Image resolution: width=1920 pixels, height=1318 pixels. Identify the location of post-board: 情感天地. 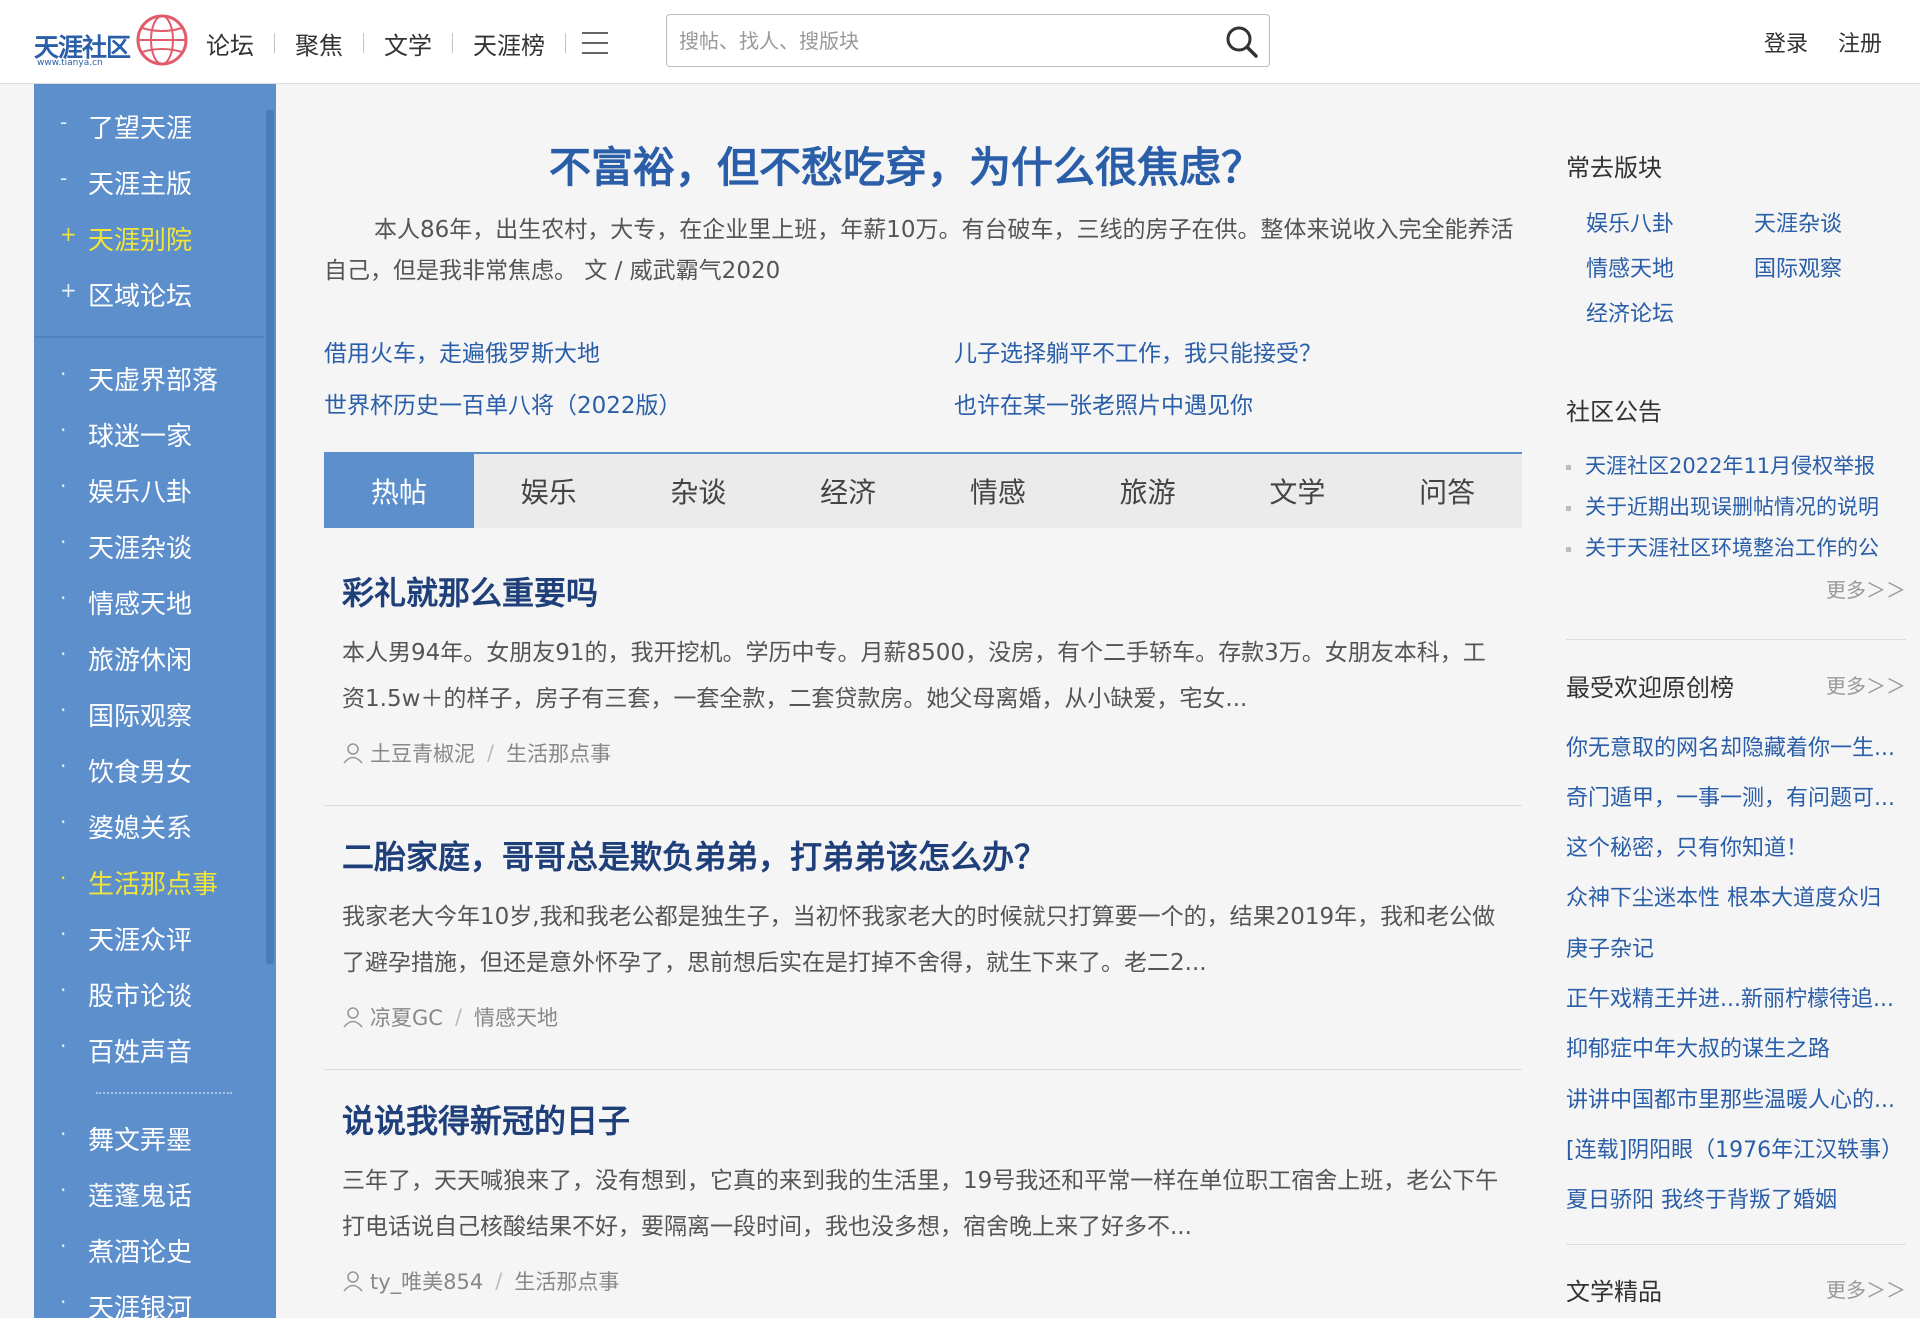
(516, 1017).